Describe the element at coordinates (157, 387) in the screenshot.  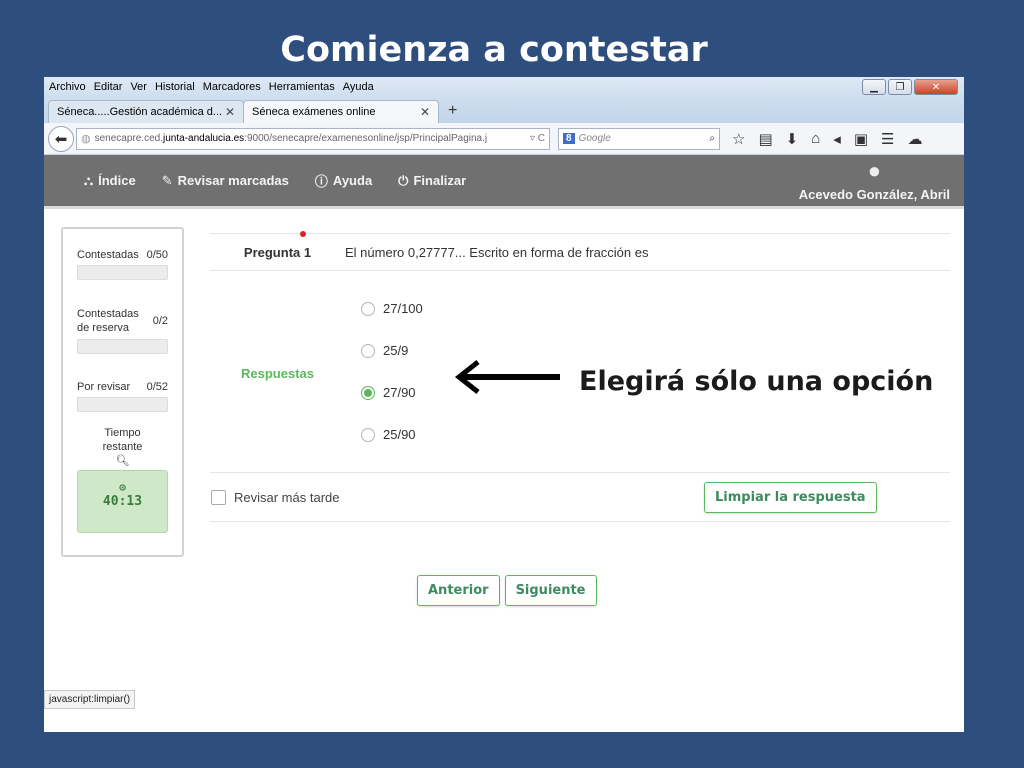
I see `stat-value: 0/52` at that location.